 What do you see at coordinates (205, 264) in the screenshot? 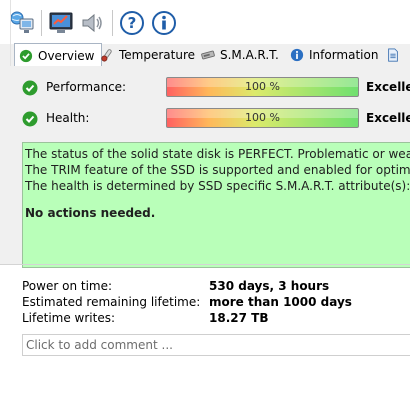
I see `section-divider` at bounding box center [205, 264].